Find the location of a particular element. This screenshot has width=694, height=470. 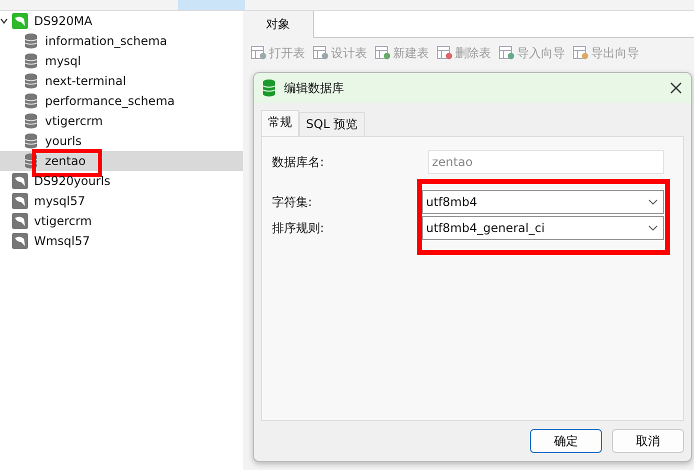

connection-label: Wmsql57 is located at coordinates (62, 241).